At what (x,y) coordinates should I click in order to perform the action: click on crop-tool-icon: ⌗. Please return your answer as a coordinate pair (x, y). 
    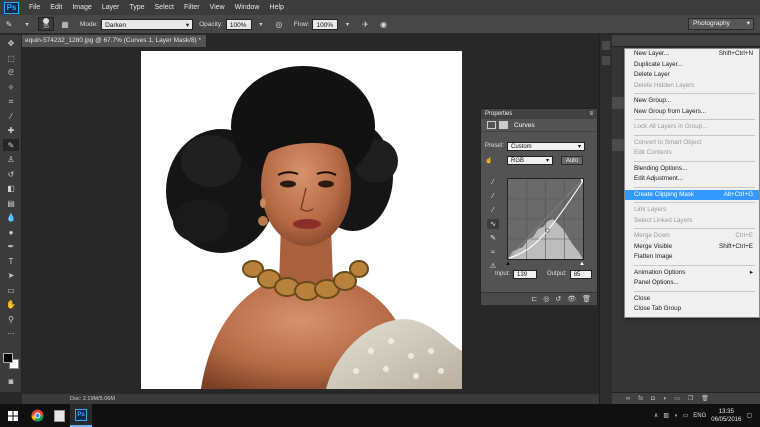
    Looking at the image, I should click on (11, 102).